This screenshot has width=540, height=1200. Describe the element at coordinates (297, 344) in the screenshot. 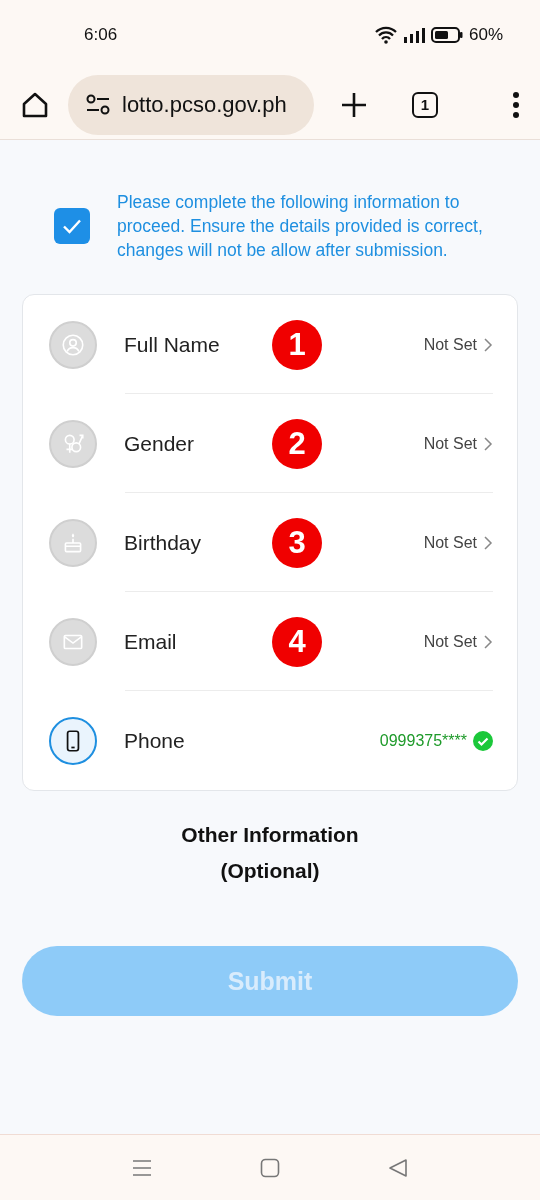

I see `number-badge: 1` at that location.